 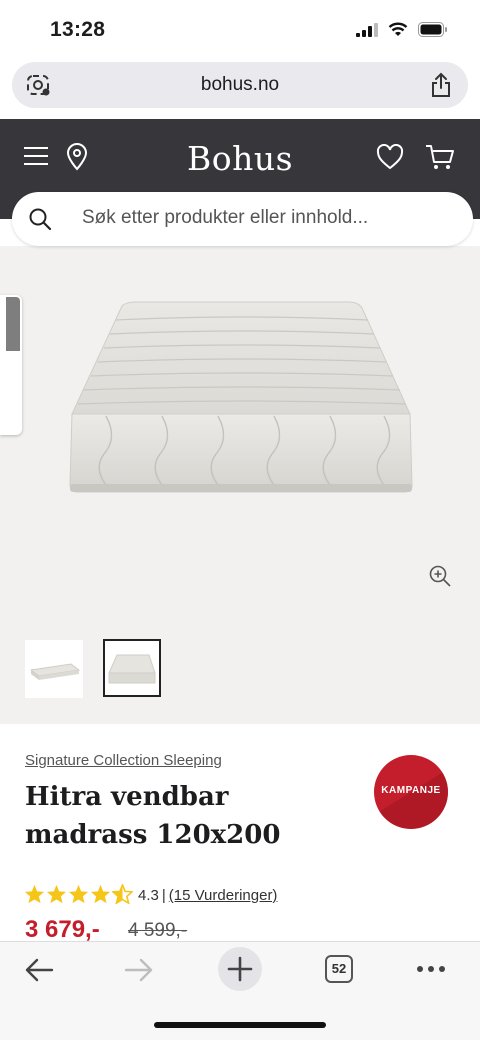 I want to click on side-drawer-handle, so click(x=13, y=324).